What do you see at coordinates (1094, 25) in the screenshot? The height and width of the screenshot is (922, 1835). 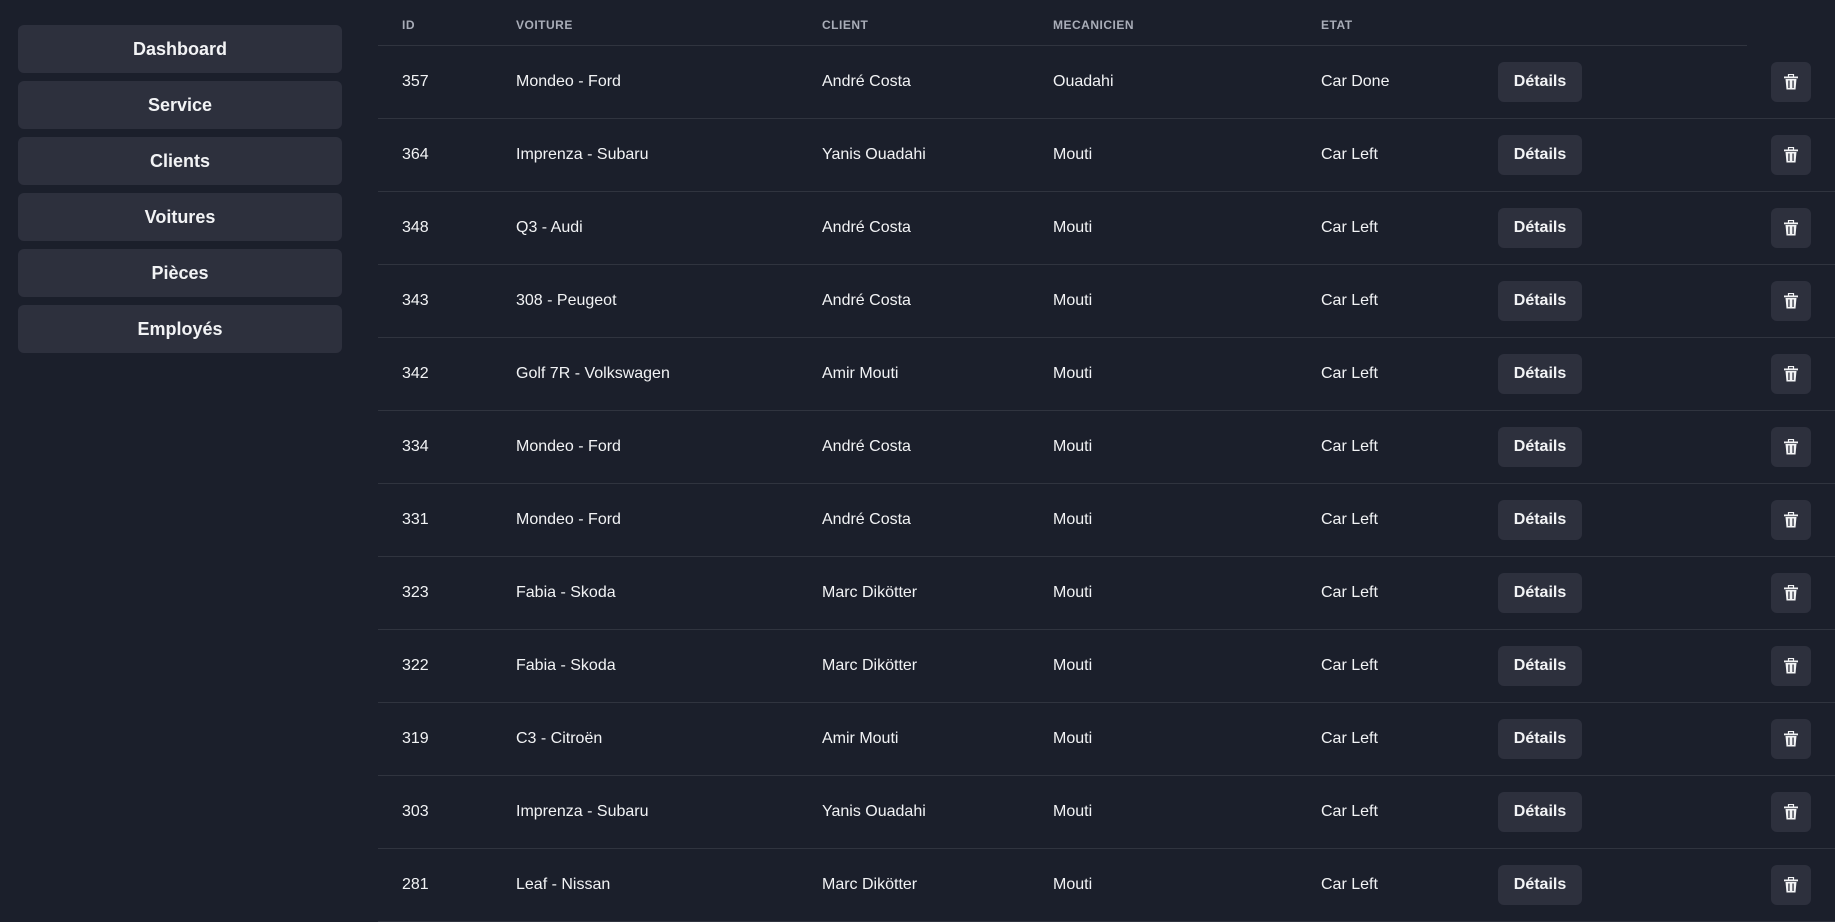 I see `header-mecanicien: MECANICIEN` at bounding box center [1094, 25].